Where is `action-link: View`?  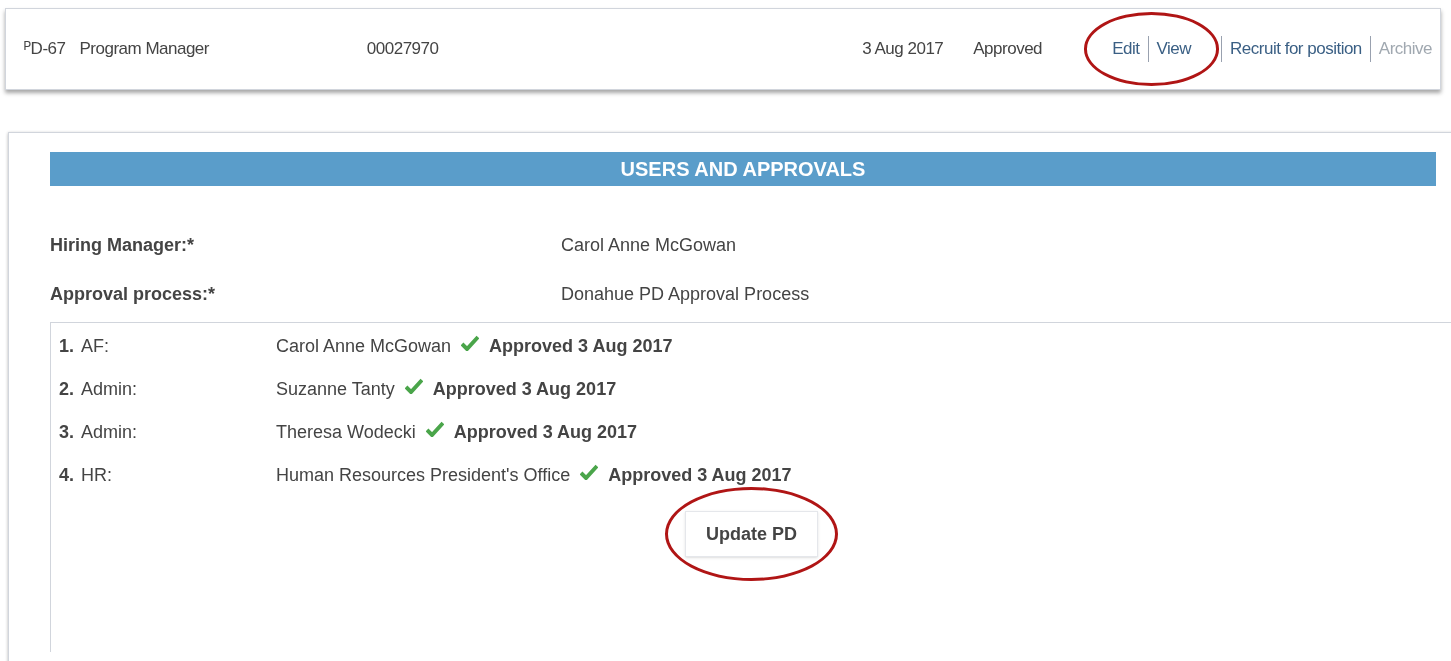
action-link: View is located at coordinates (1173, 49).